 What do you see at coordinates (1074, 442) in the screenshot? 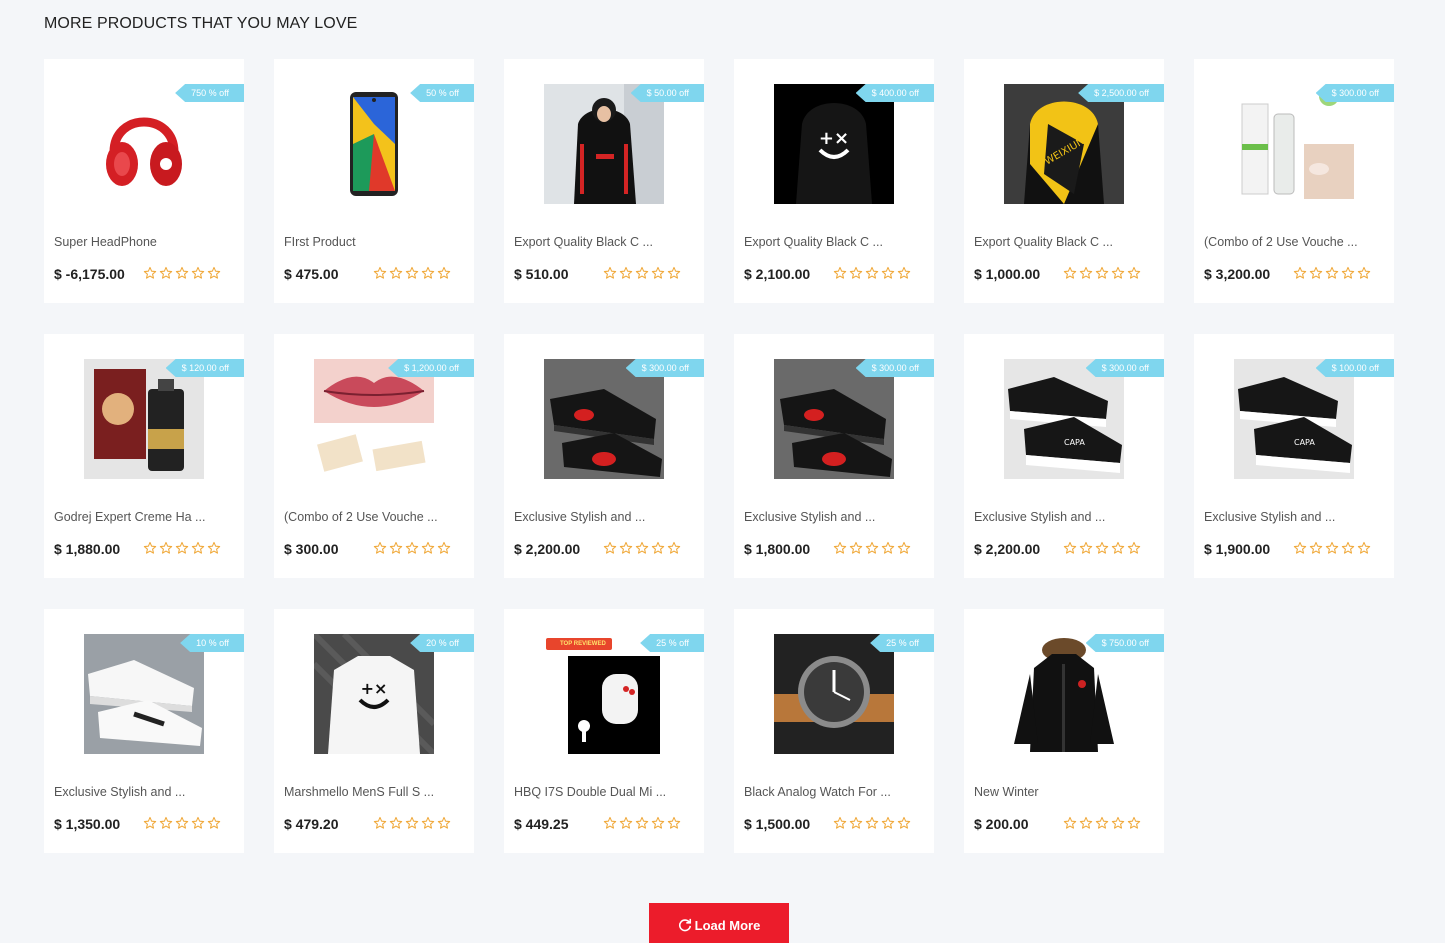
I see `svg-text: CAPA` at bounding box center [1074, 442].